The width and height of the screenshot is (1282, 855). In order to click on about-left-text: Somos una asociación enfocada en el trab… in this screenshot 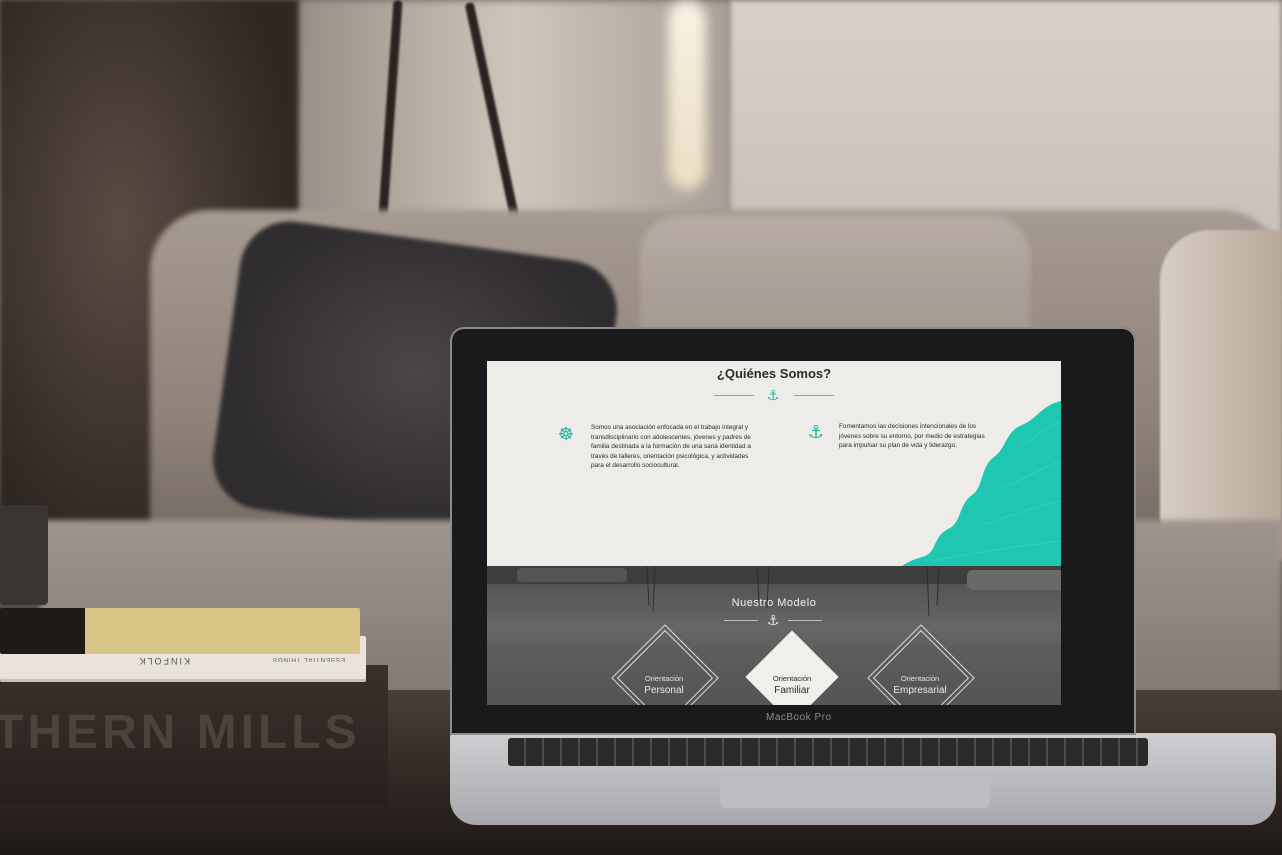, I will do `click(671, 446)`.